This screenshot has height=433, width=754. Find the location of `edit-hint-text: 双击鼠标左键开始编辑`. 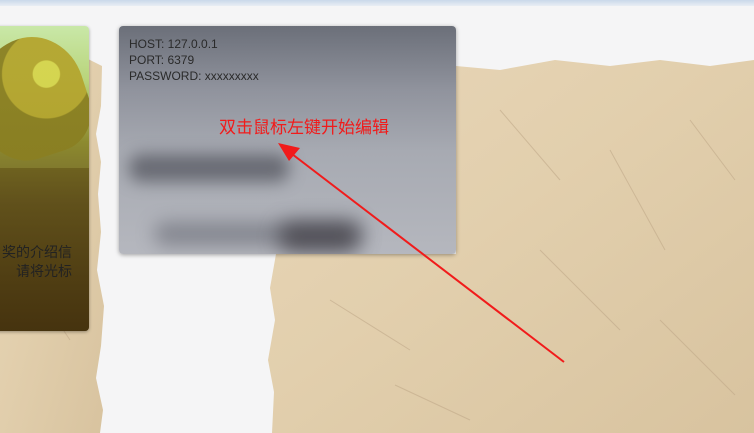

edit-hint-text: 双击鼠标左键开始编辑 is located at coordinates (304, 128).